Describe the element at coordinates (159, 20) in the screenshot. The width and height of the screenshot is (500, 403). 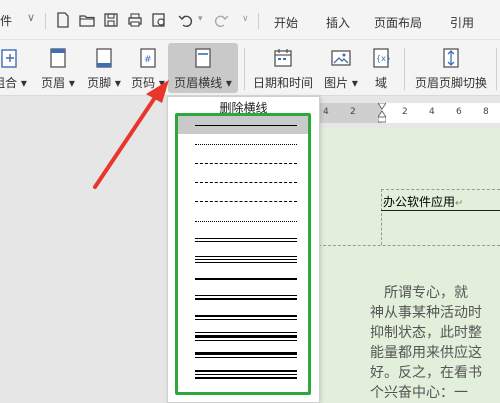
I see `preview-icon` at that location.